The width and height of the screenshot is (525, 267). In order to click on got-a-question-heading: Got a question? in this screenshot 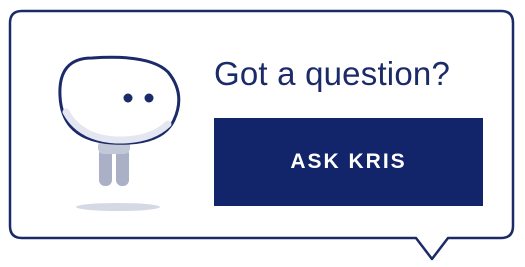, I will do `click(332, 73)`.